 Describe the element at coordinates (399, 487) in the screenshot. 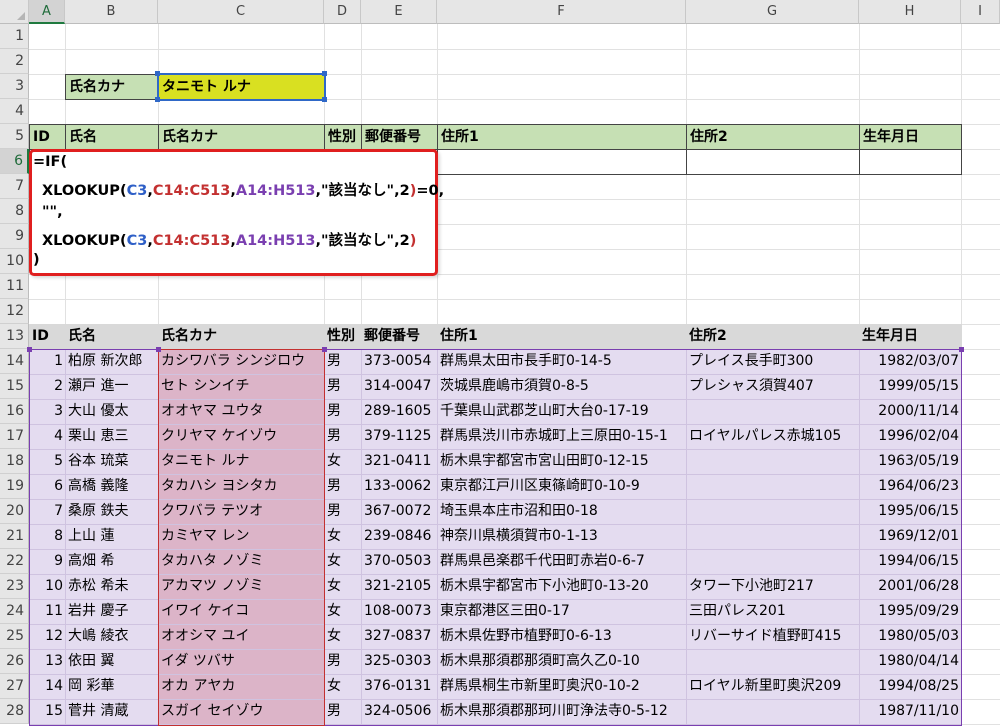

I see `table-cell: 133-0062` at that location.